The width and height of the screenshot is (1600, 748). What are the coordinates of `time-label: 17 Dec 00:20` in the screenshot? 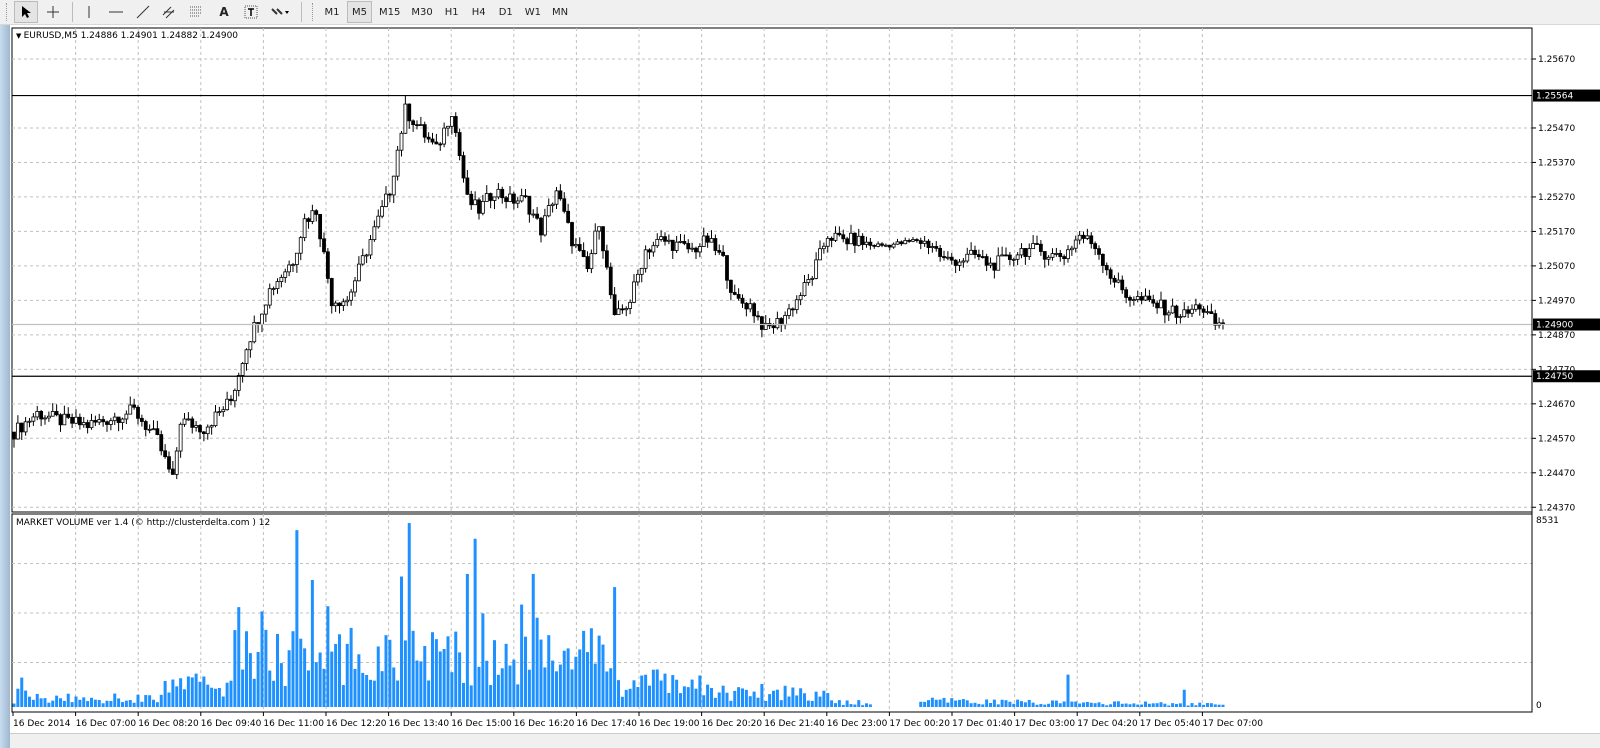 It's located at (919, 724).